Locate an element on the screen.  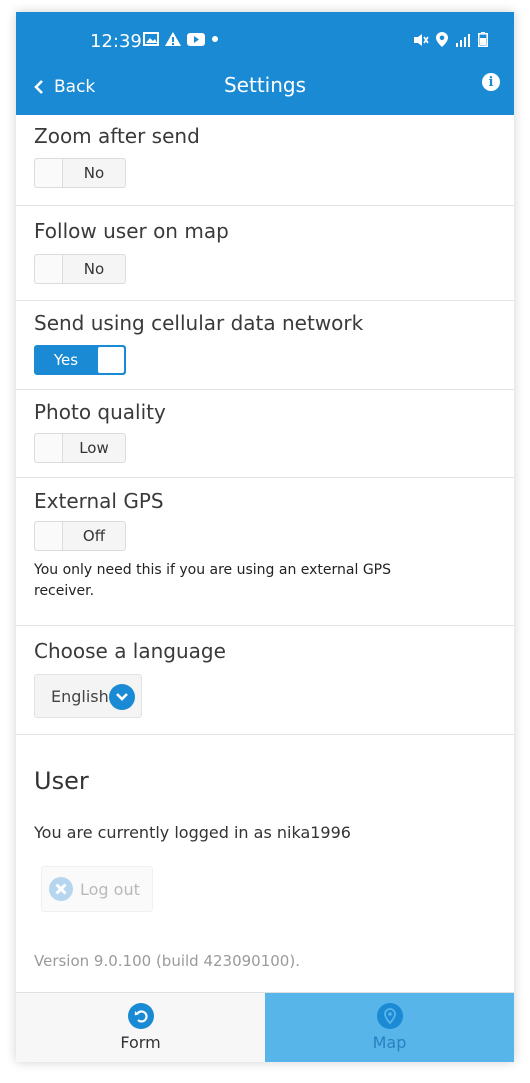
toggle-value: Low is located at coordinates (94, 448).